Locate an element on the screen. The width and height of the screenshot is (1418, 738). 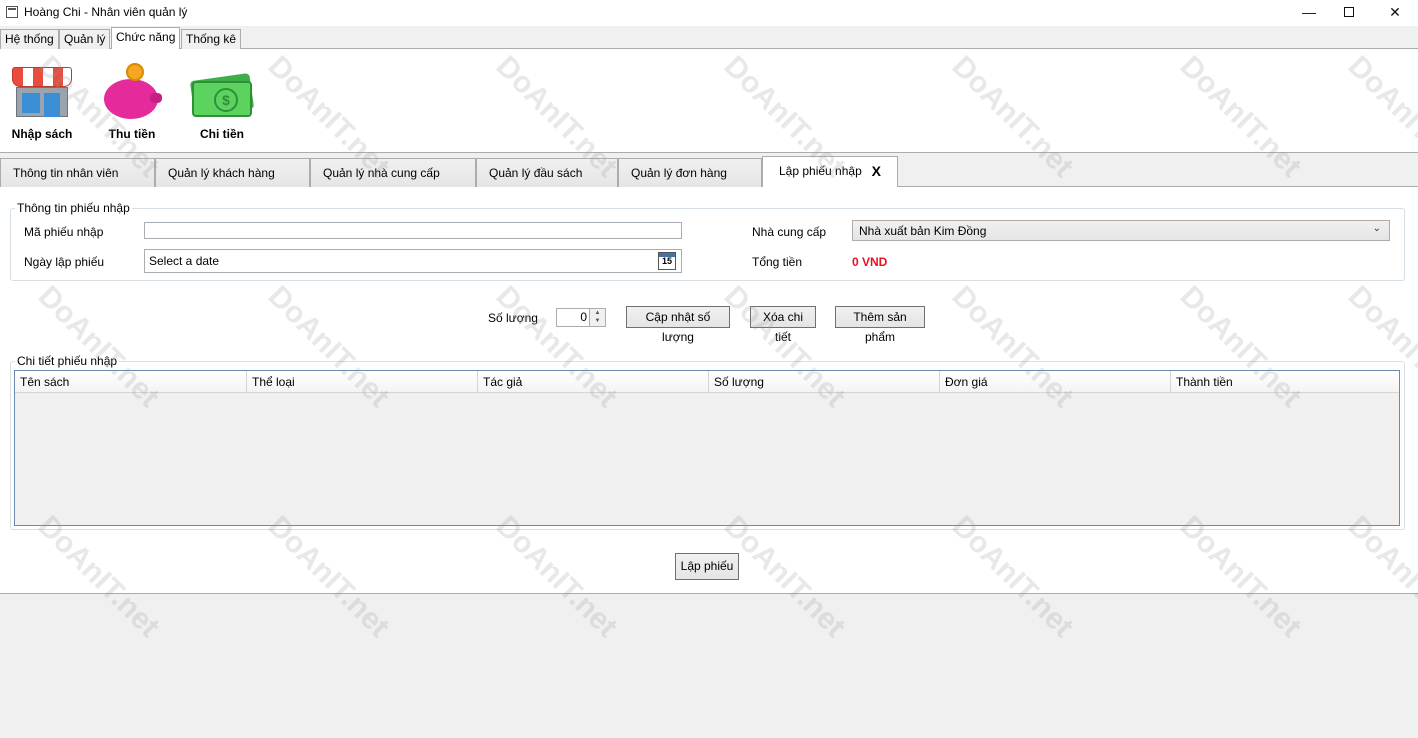
ribbon-tab-he-thong: Hệ thống is located at coordinates (29, 39).